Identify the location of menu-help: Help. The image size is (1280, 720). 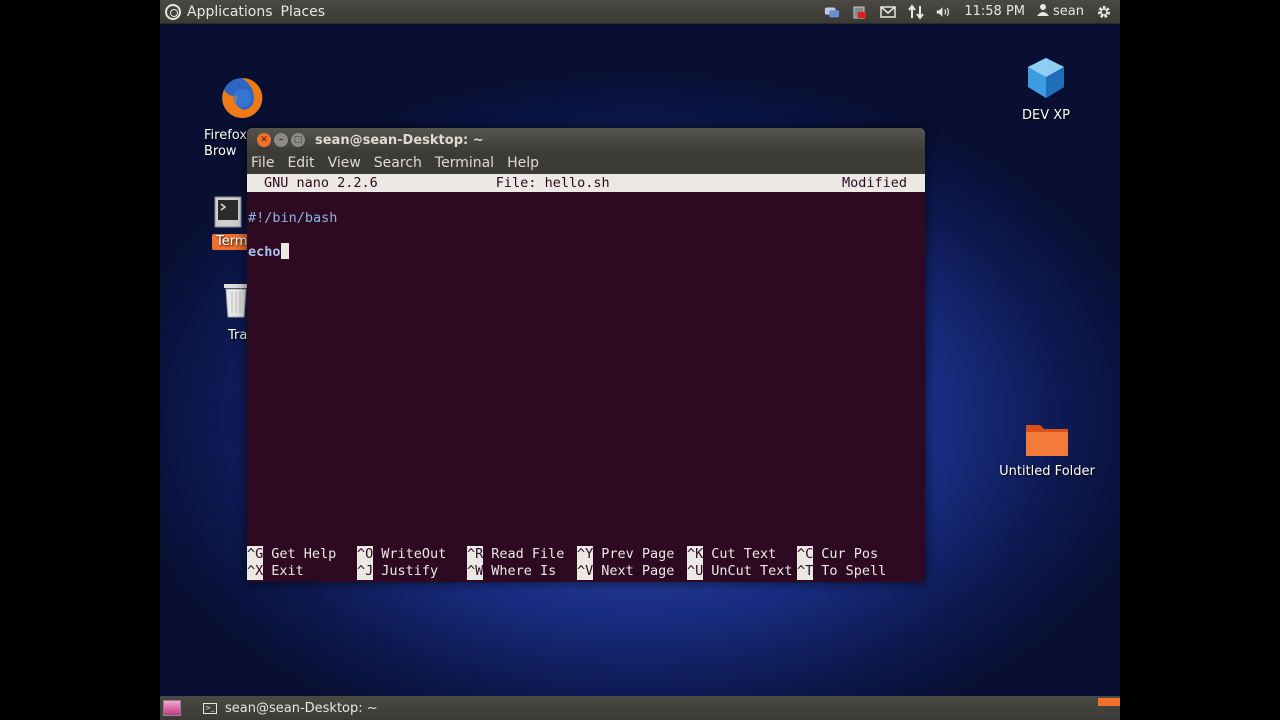
(523, 163).